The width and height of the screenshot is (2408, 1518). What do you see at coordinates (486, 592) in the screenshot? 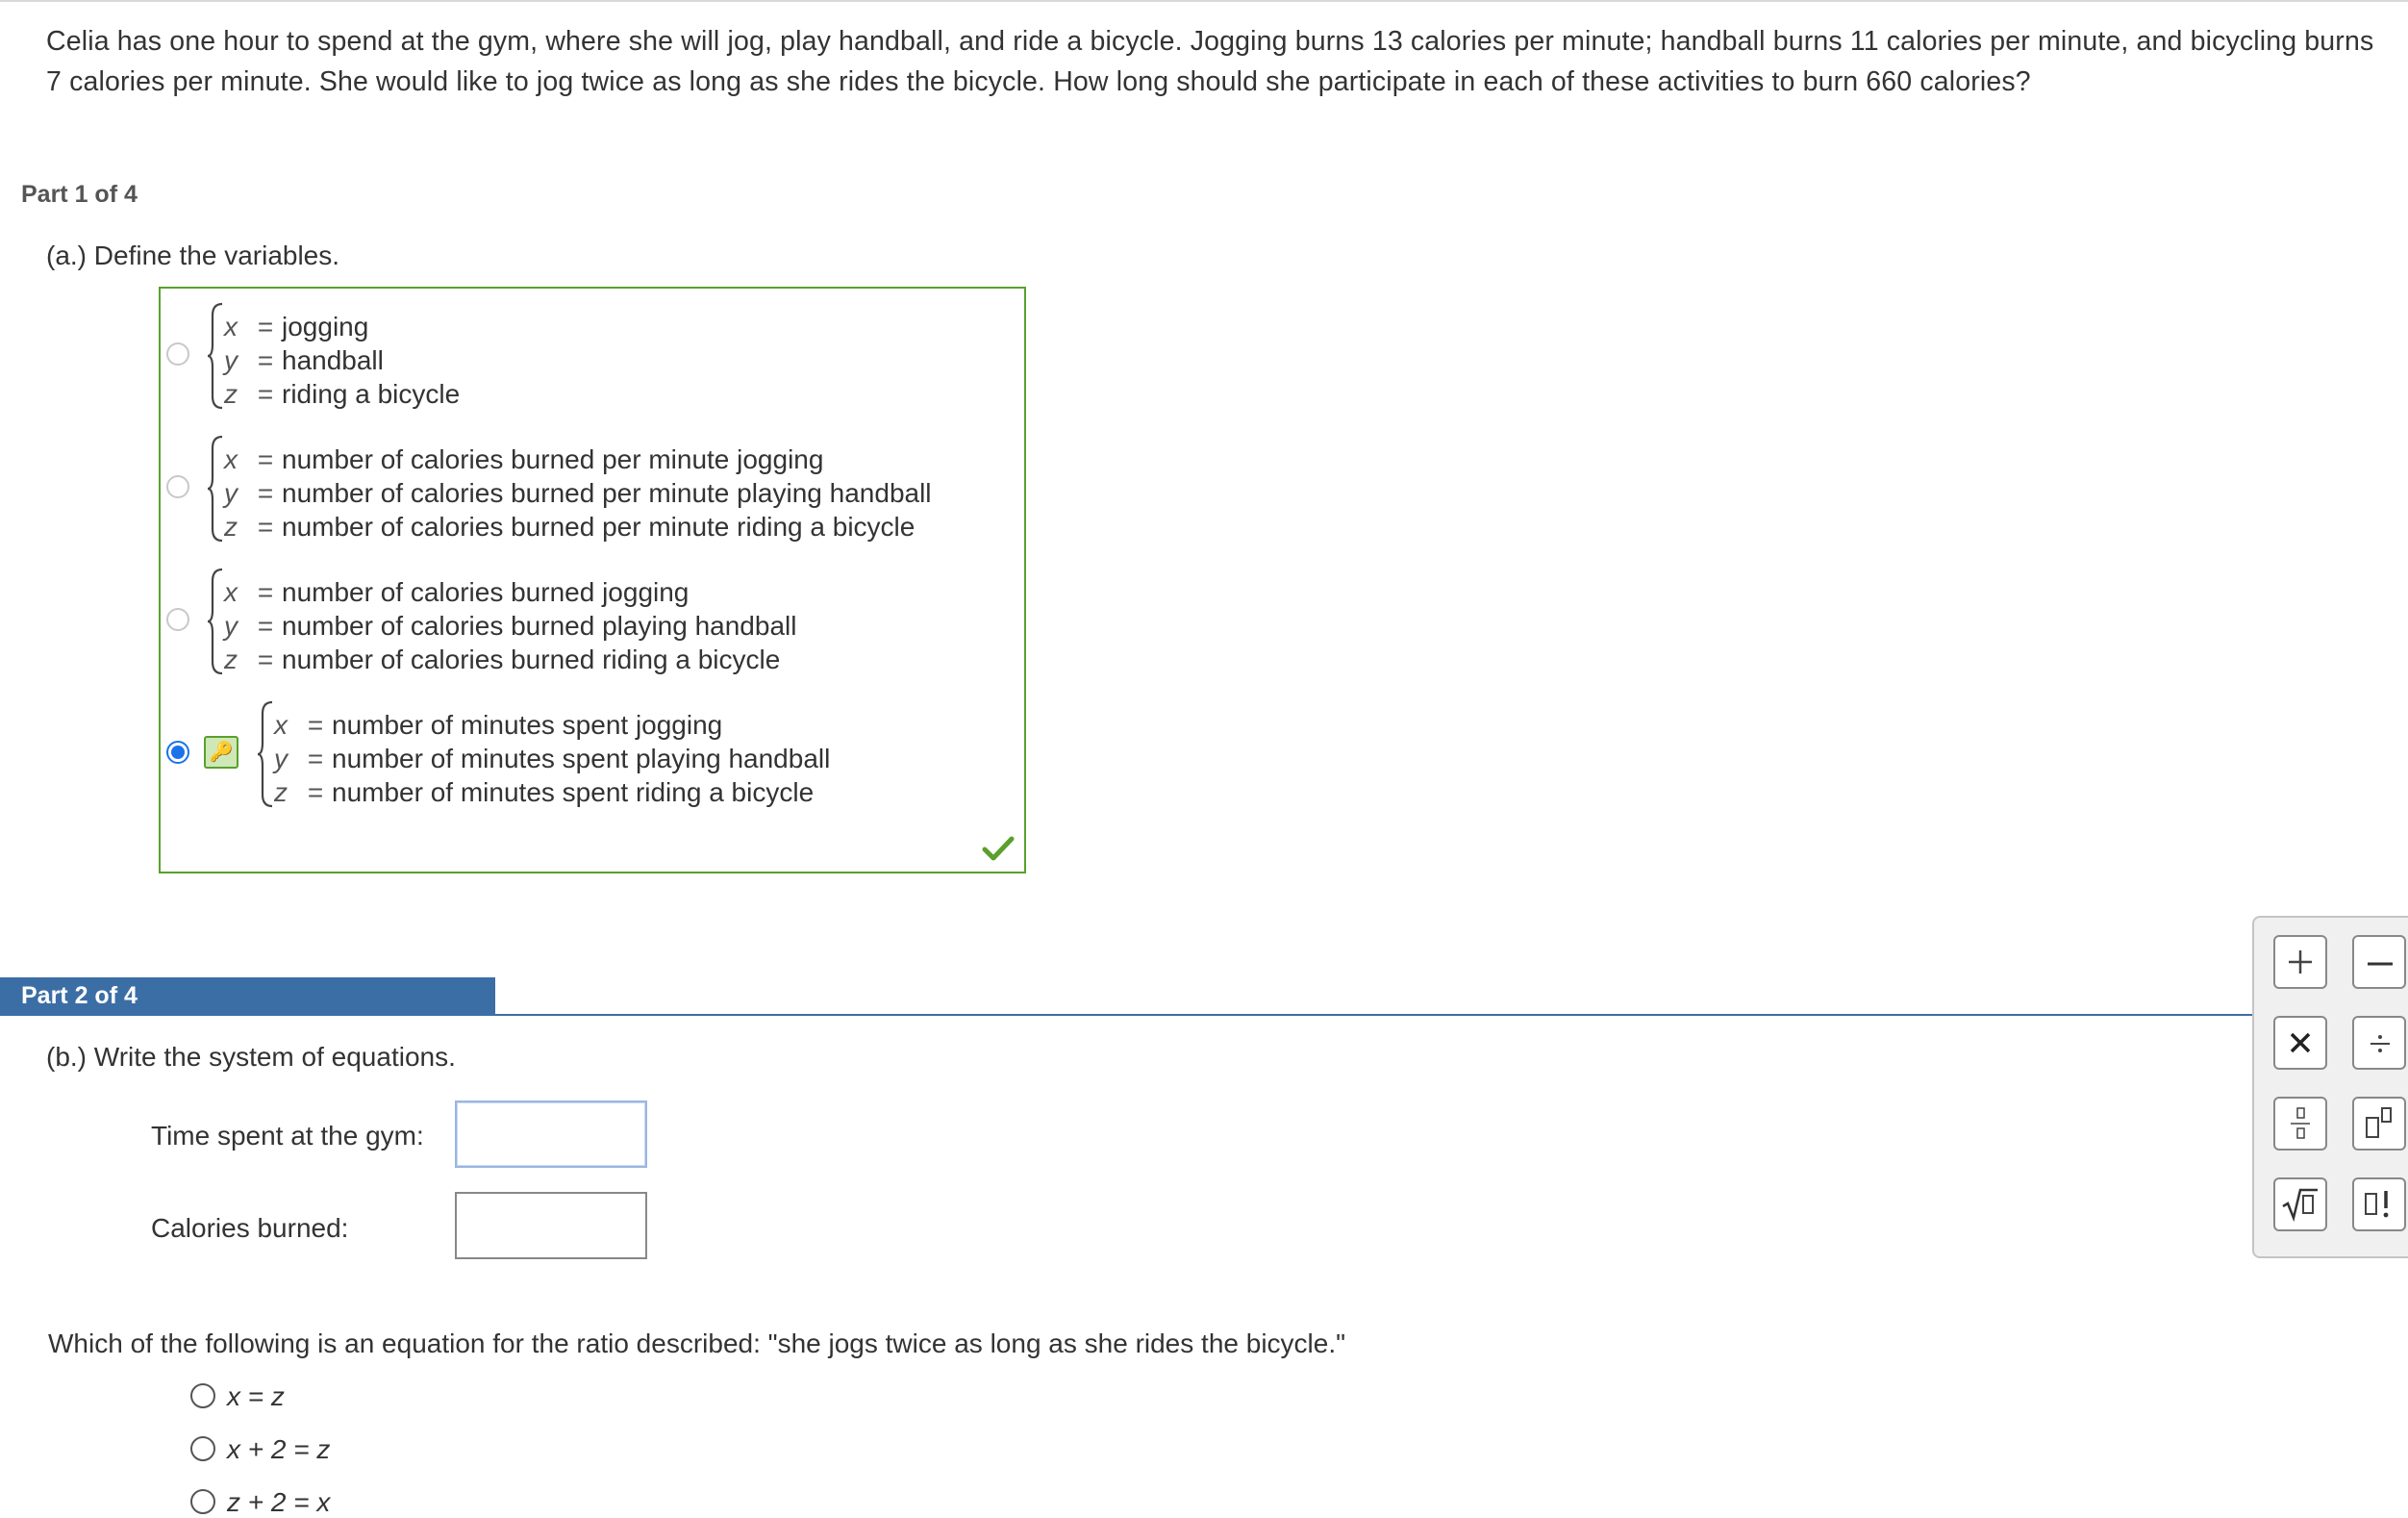
I see `var-desc: number of calories burned jogging` at bounding box center [486, 592].